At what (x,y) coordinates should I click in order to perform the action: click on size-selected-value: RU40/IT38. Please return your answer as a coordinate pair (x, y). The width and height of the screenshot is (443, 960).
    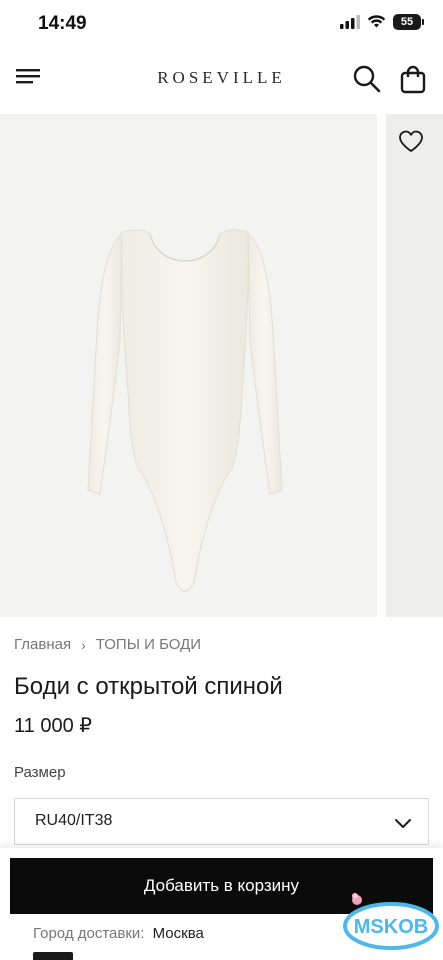
    Looking at the image, I should click on (74, 820).